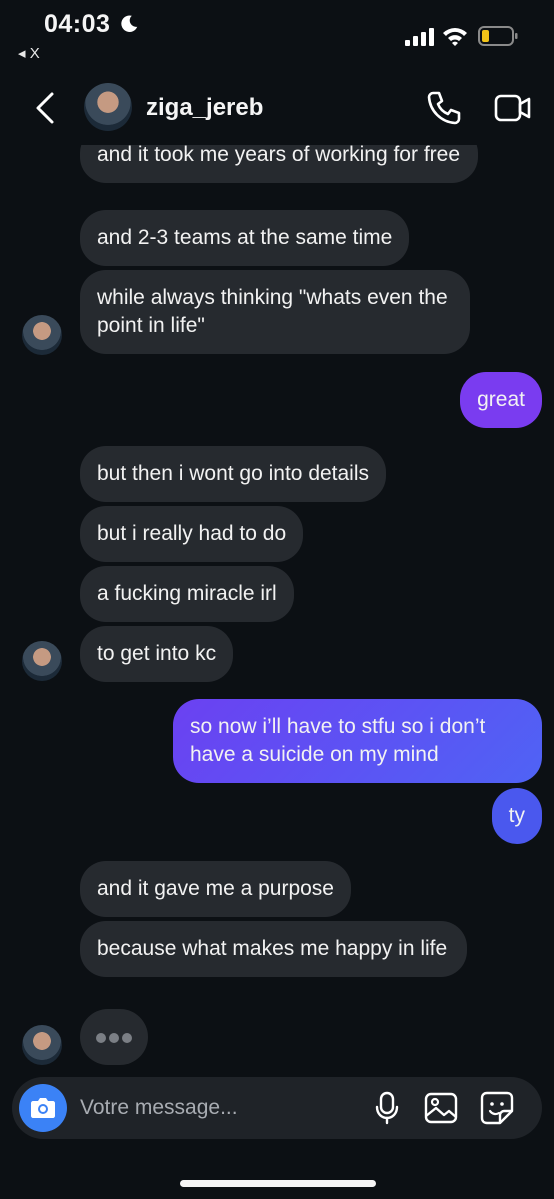 This screenshot has height=1199, width=554. I want to click on message-incoming: but then i wont go into details, so click(233, 474).